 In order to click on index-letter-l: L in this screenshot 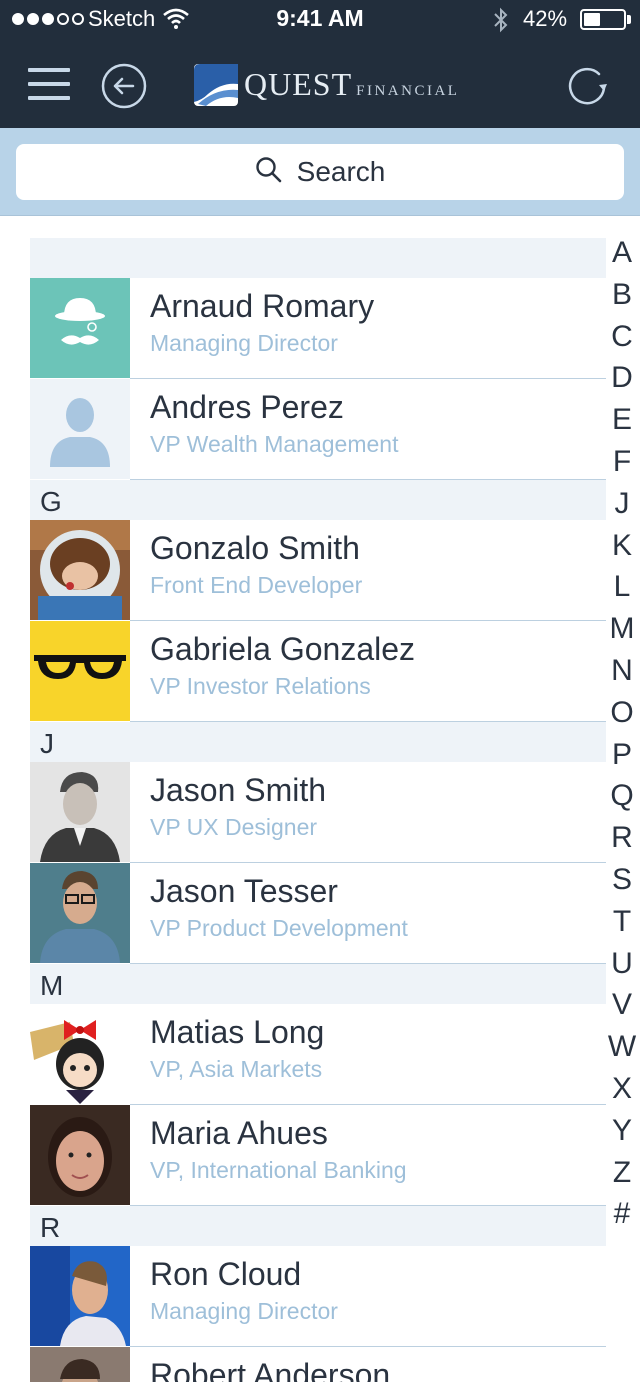, I will do `click(622, 587)`.